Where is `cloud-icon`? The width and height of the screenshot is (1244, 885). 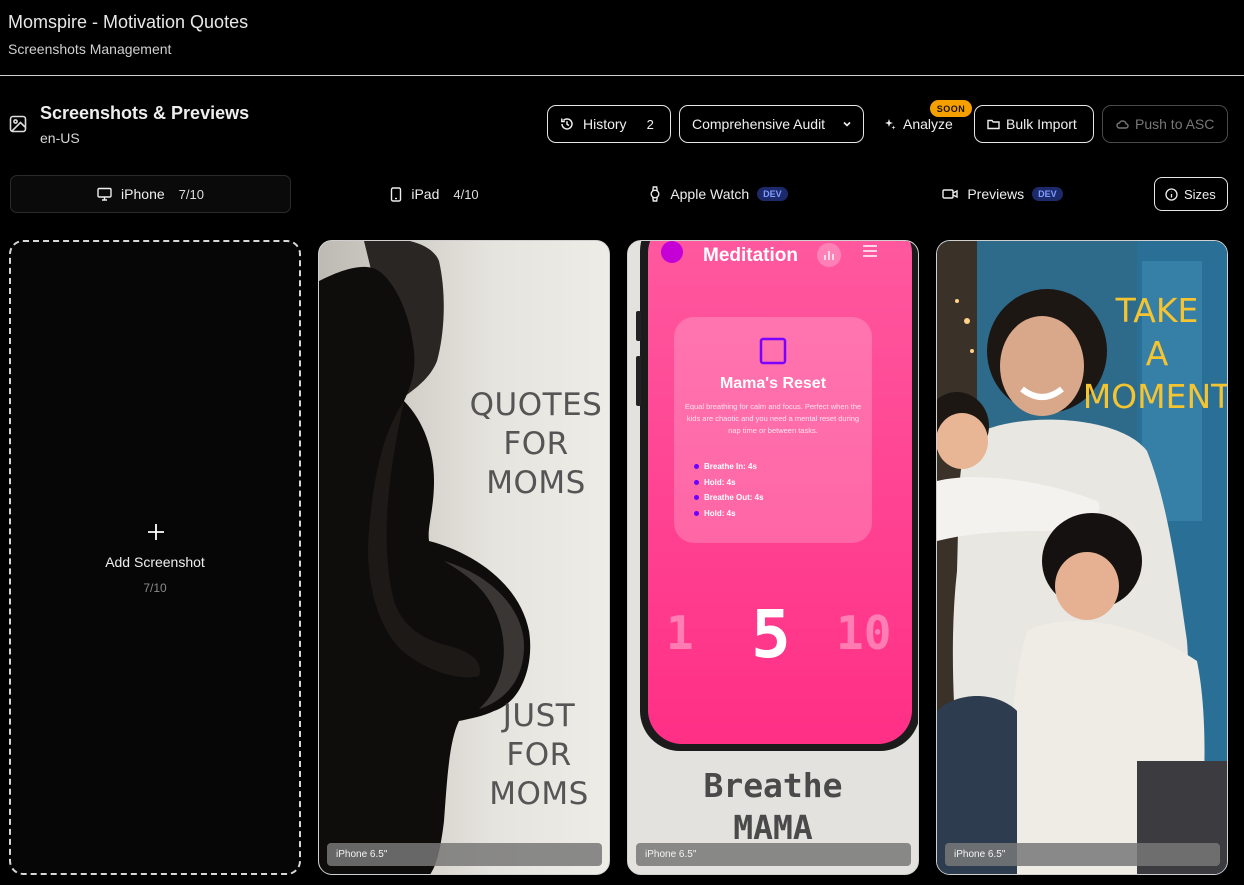
cloud-icon is located at coordinates (1122, 124).